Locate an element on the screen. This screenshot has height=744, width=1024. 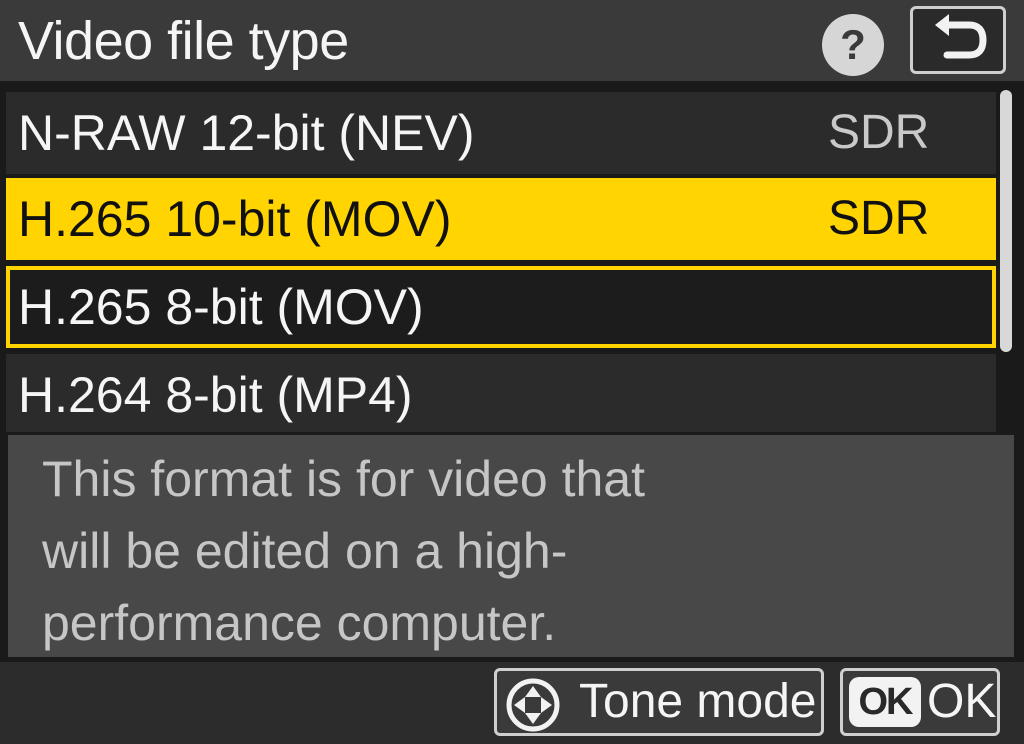
description-line: will be edited on a high- is located at coordinates (305, 551).